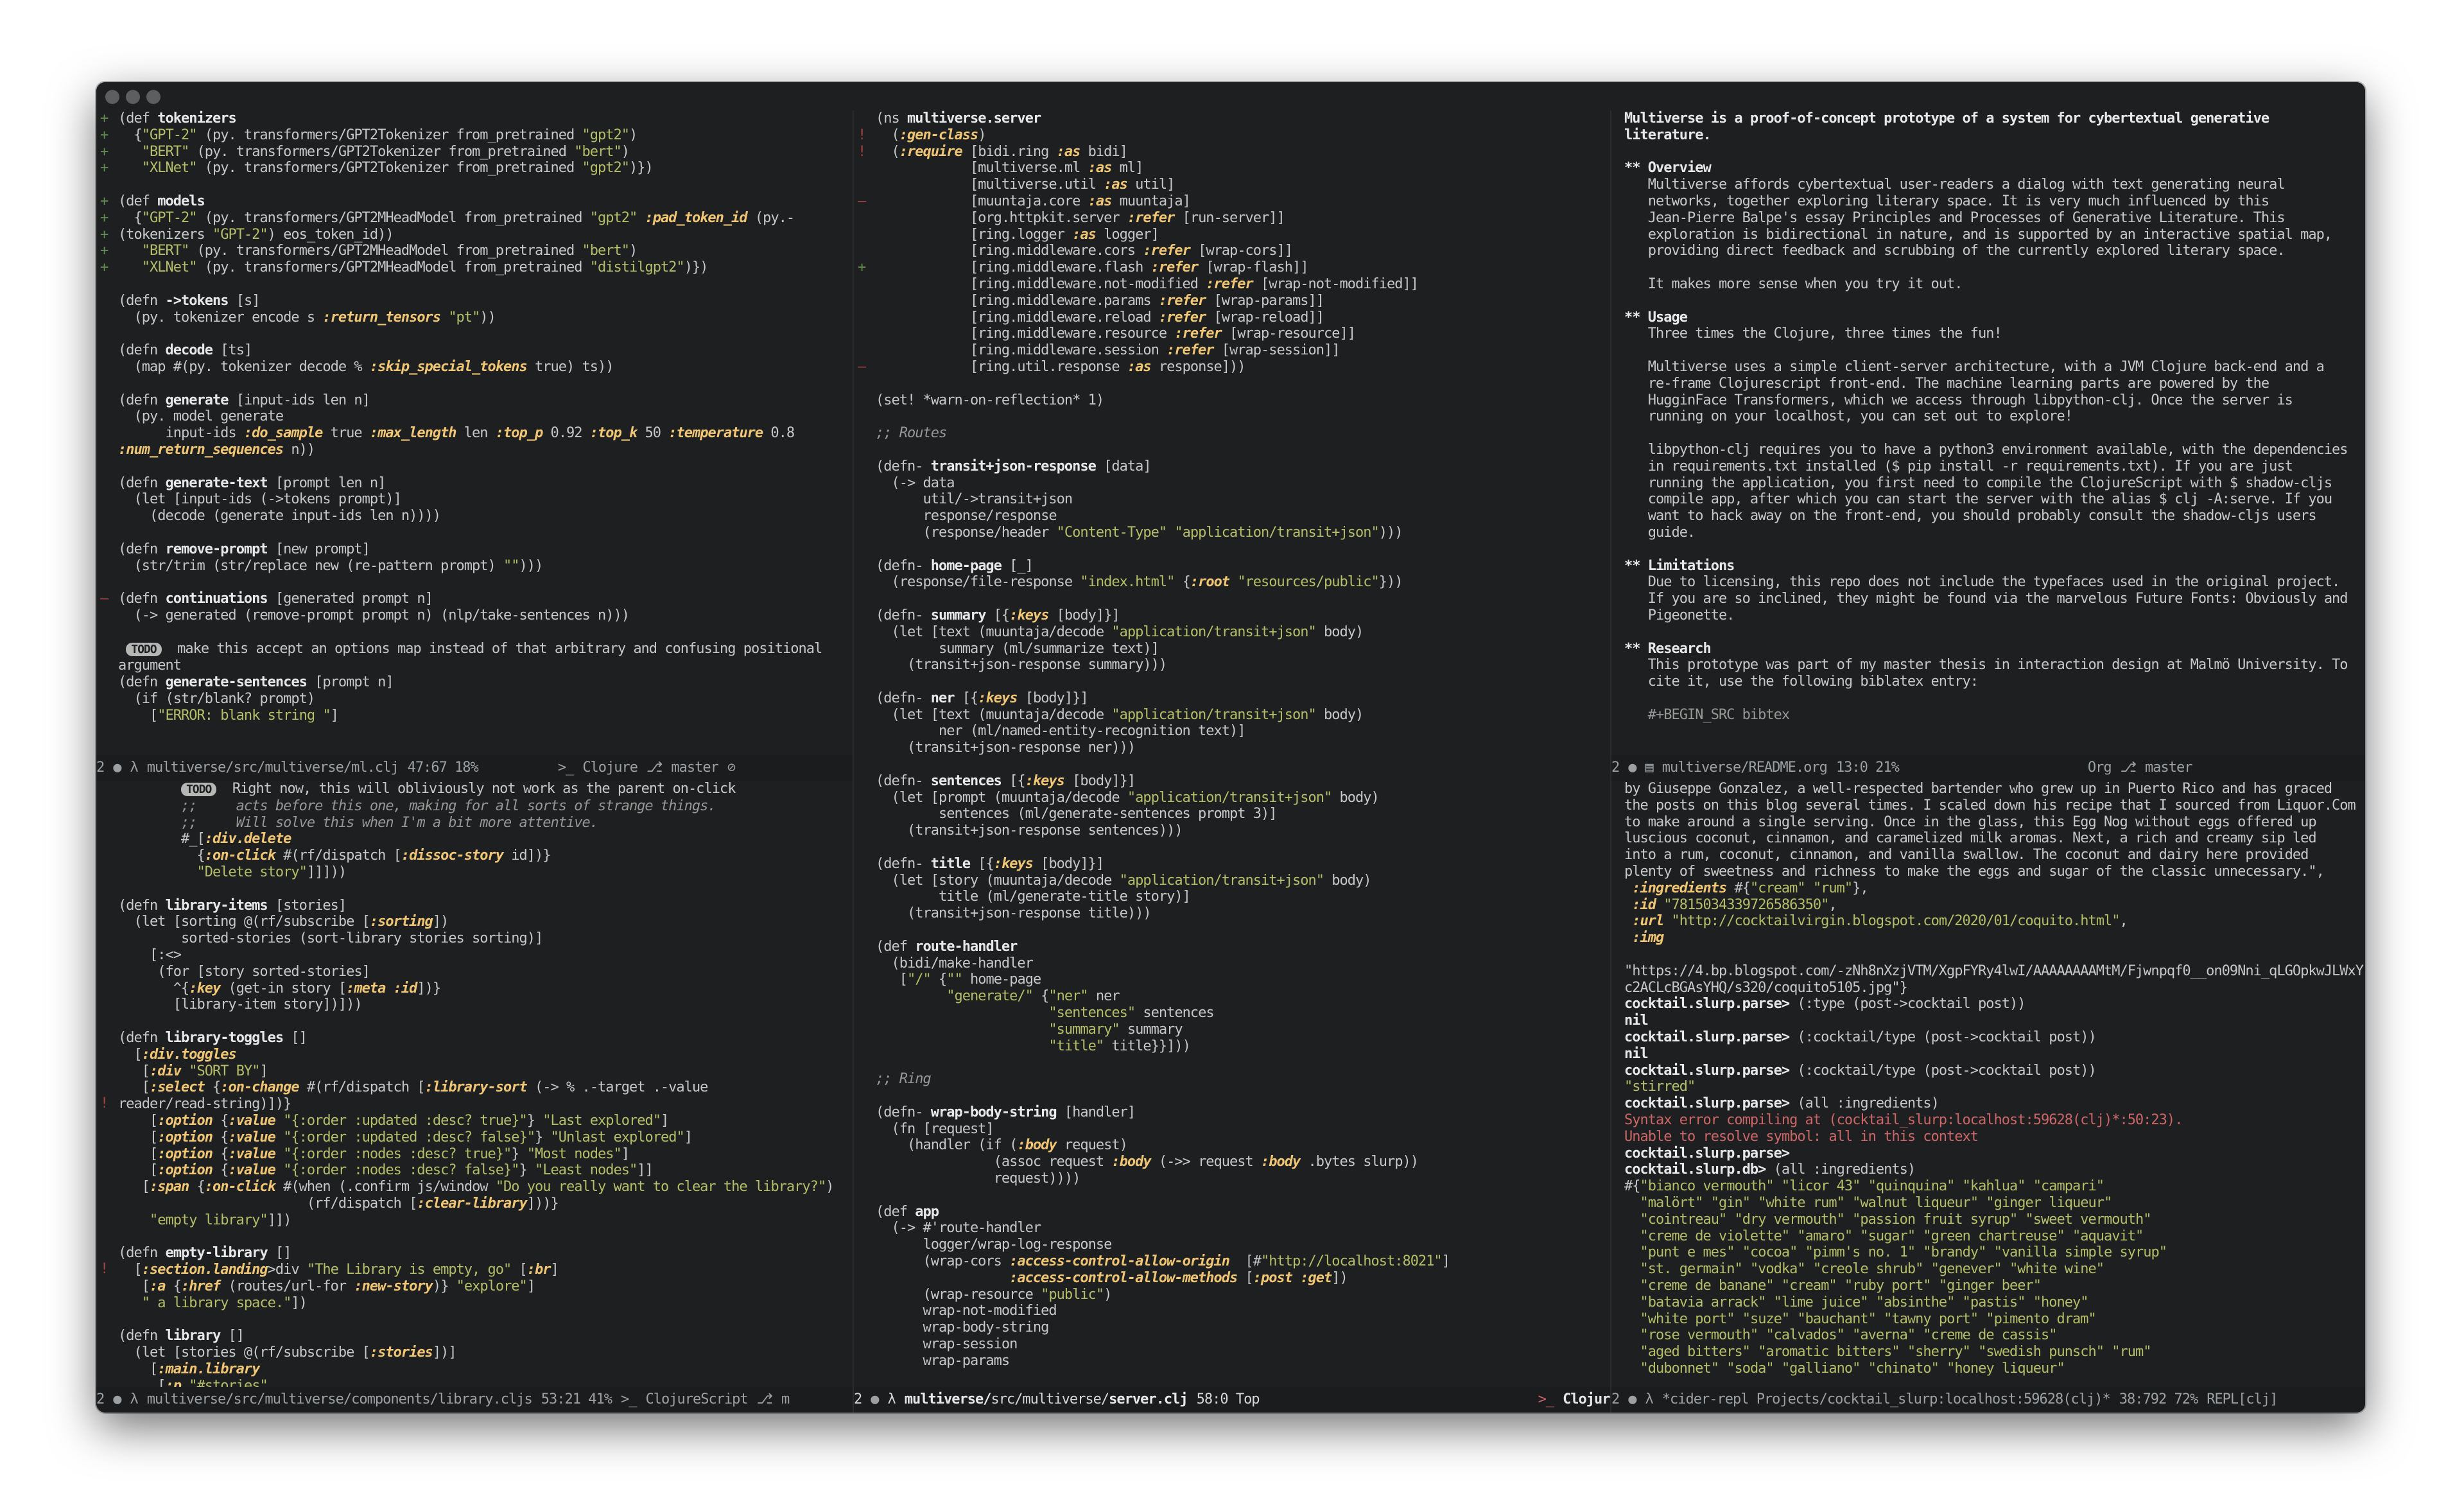 The height and width of the screenshot is (1505, 2464). What do you see at coordinates (948, 1399) in the screenshot?
I see `buffer-directory: multiverse/` at bounding box center [948, 1399].